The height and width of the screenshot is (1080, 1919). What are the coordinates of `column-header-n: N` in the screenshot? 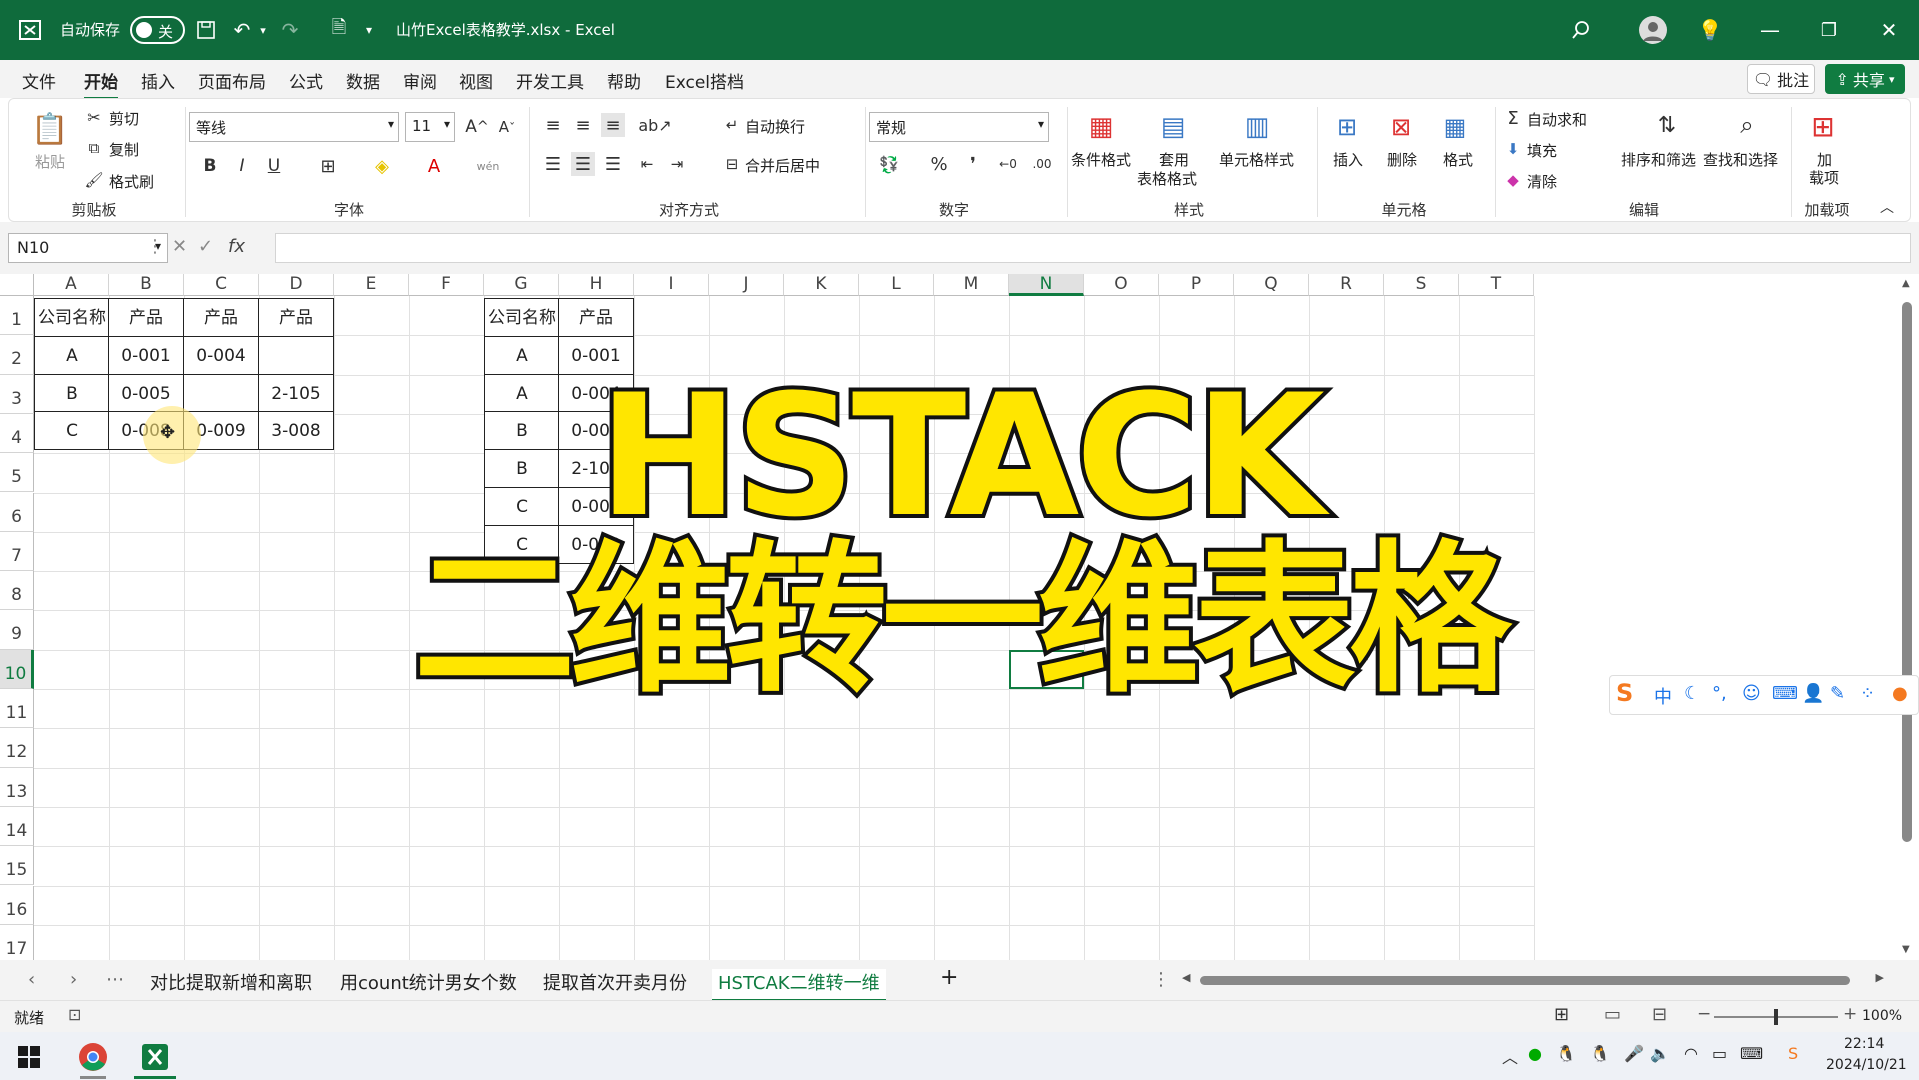 It's located at (1046, 285).